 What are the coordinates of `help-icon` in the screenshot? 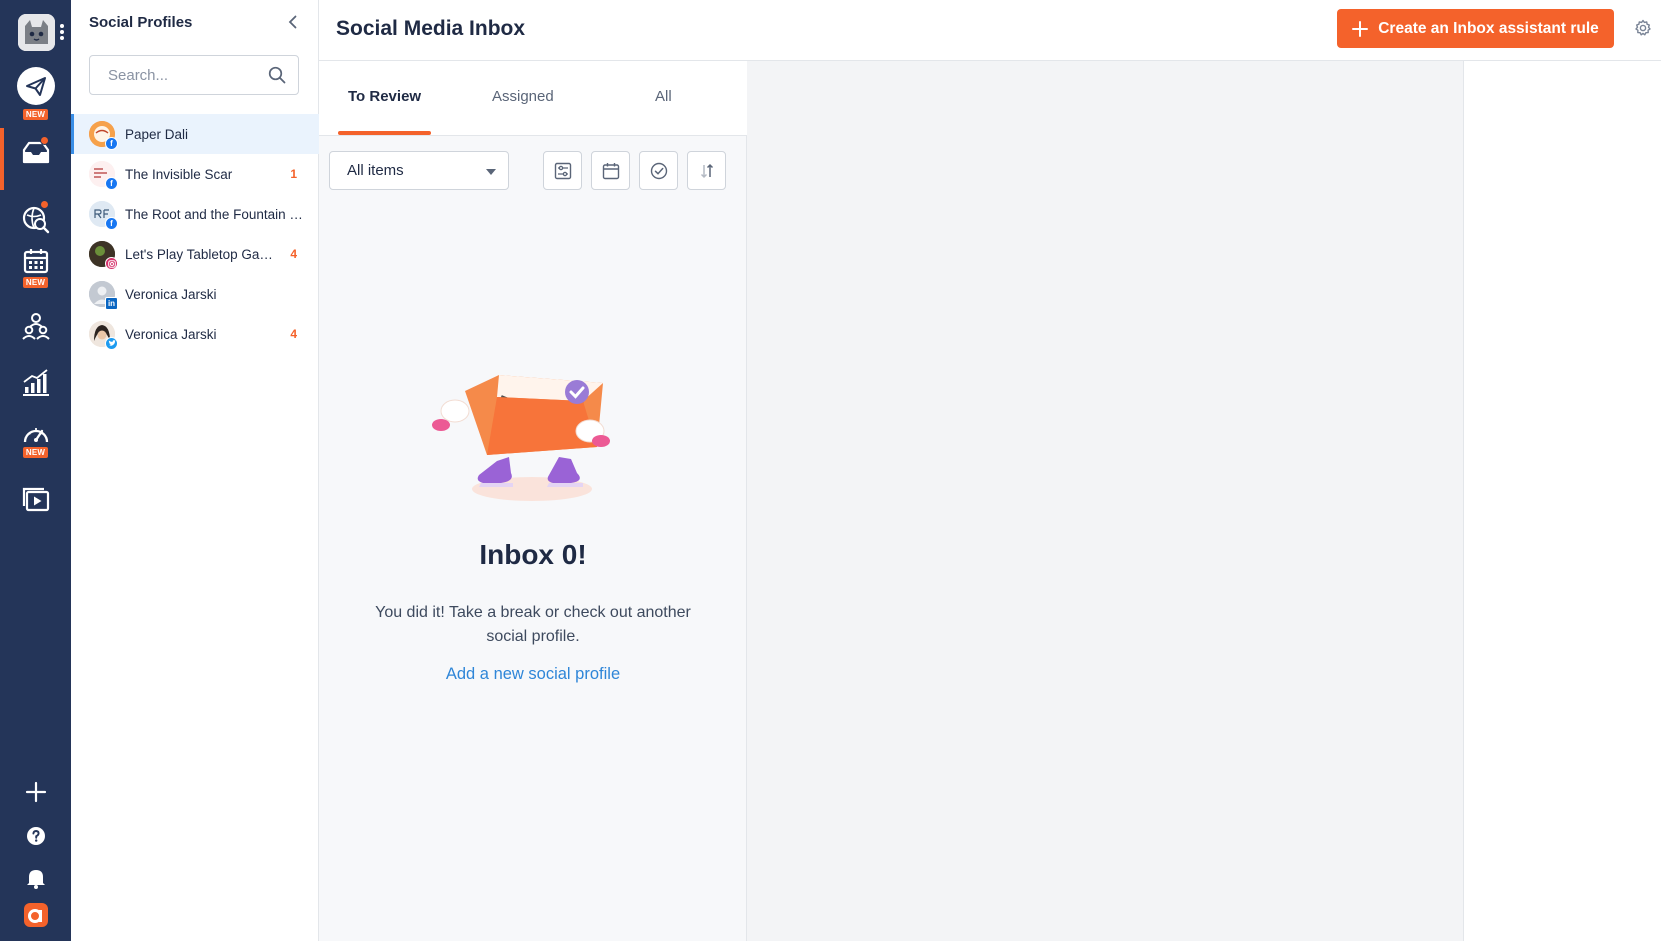 It's located at (35, 836).